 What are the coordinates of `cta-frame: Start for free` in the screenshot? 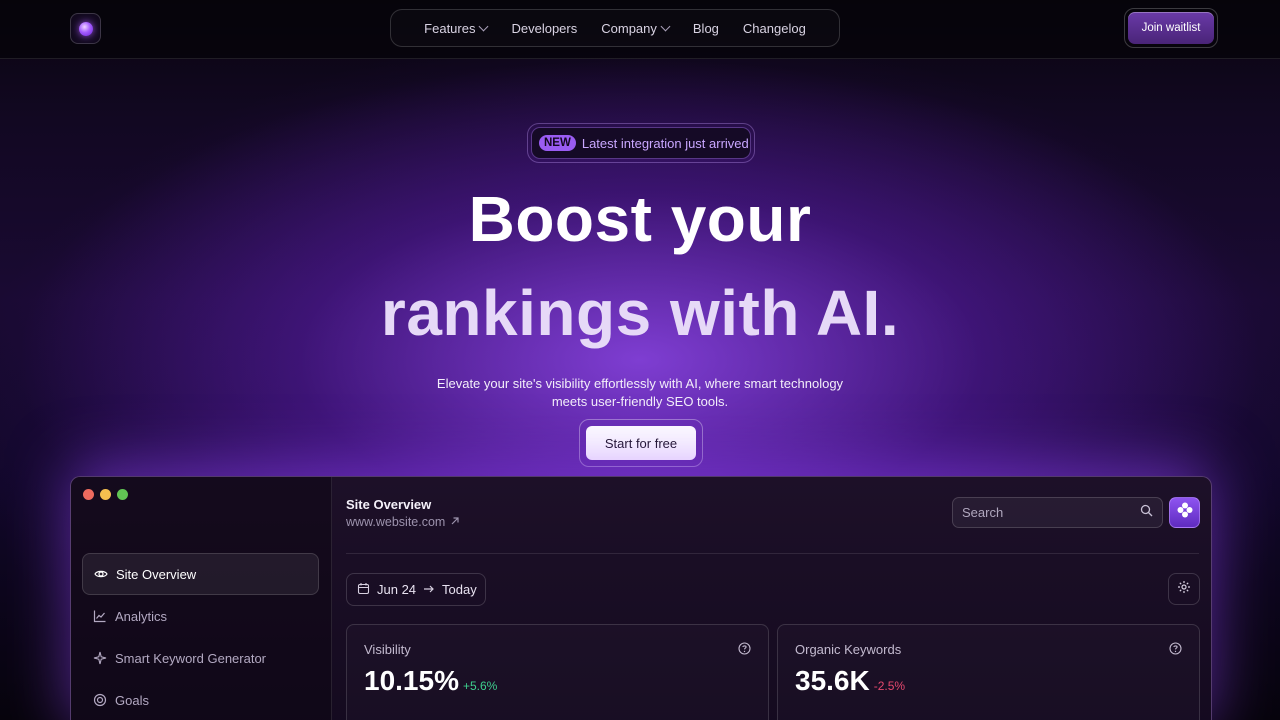 It's located at (641, 443).